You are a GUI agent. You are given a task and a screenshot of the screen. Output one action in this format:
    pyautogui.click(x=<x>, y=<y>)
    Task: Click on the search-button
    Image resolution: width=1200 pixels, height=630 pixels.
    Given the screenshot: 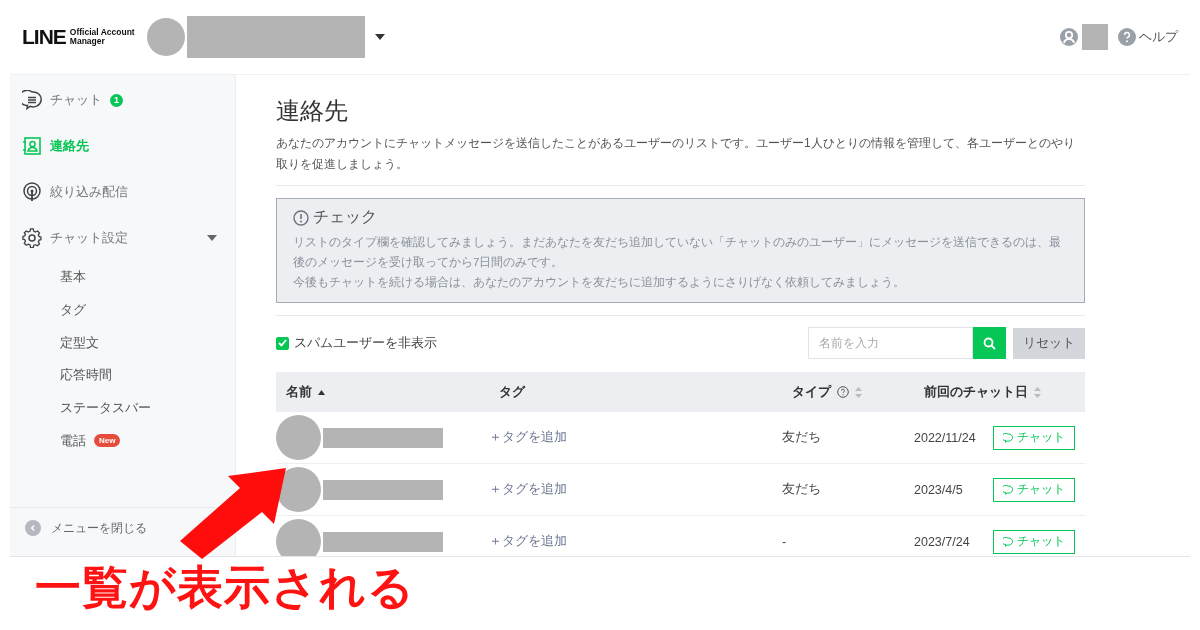 What is the action you would take?
    pyautogui.click(x=989, y=343)
    